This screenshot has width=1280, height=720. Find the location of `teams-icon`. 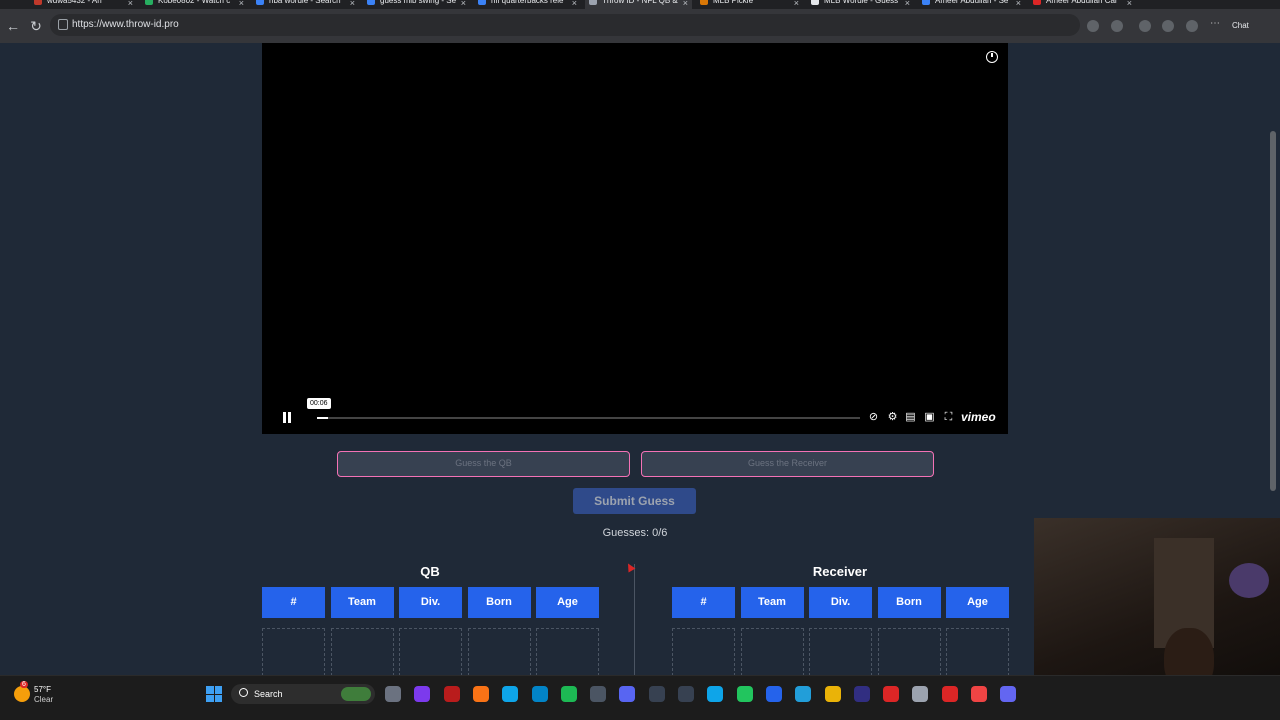

teams-icon is located at coordinates (1008, 694).